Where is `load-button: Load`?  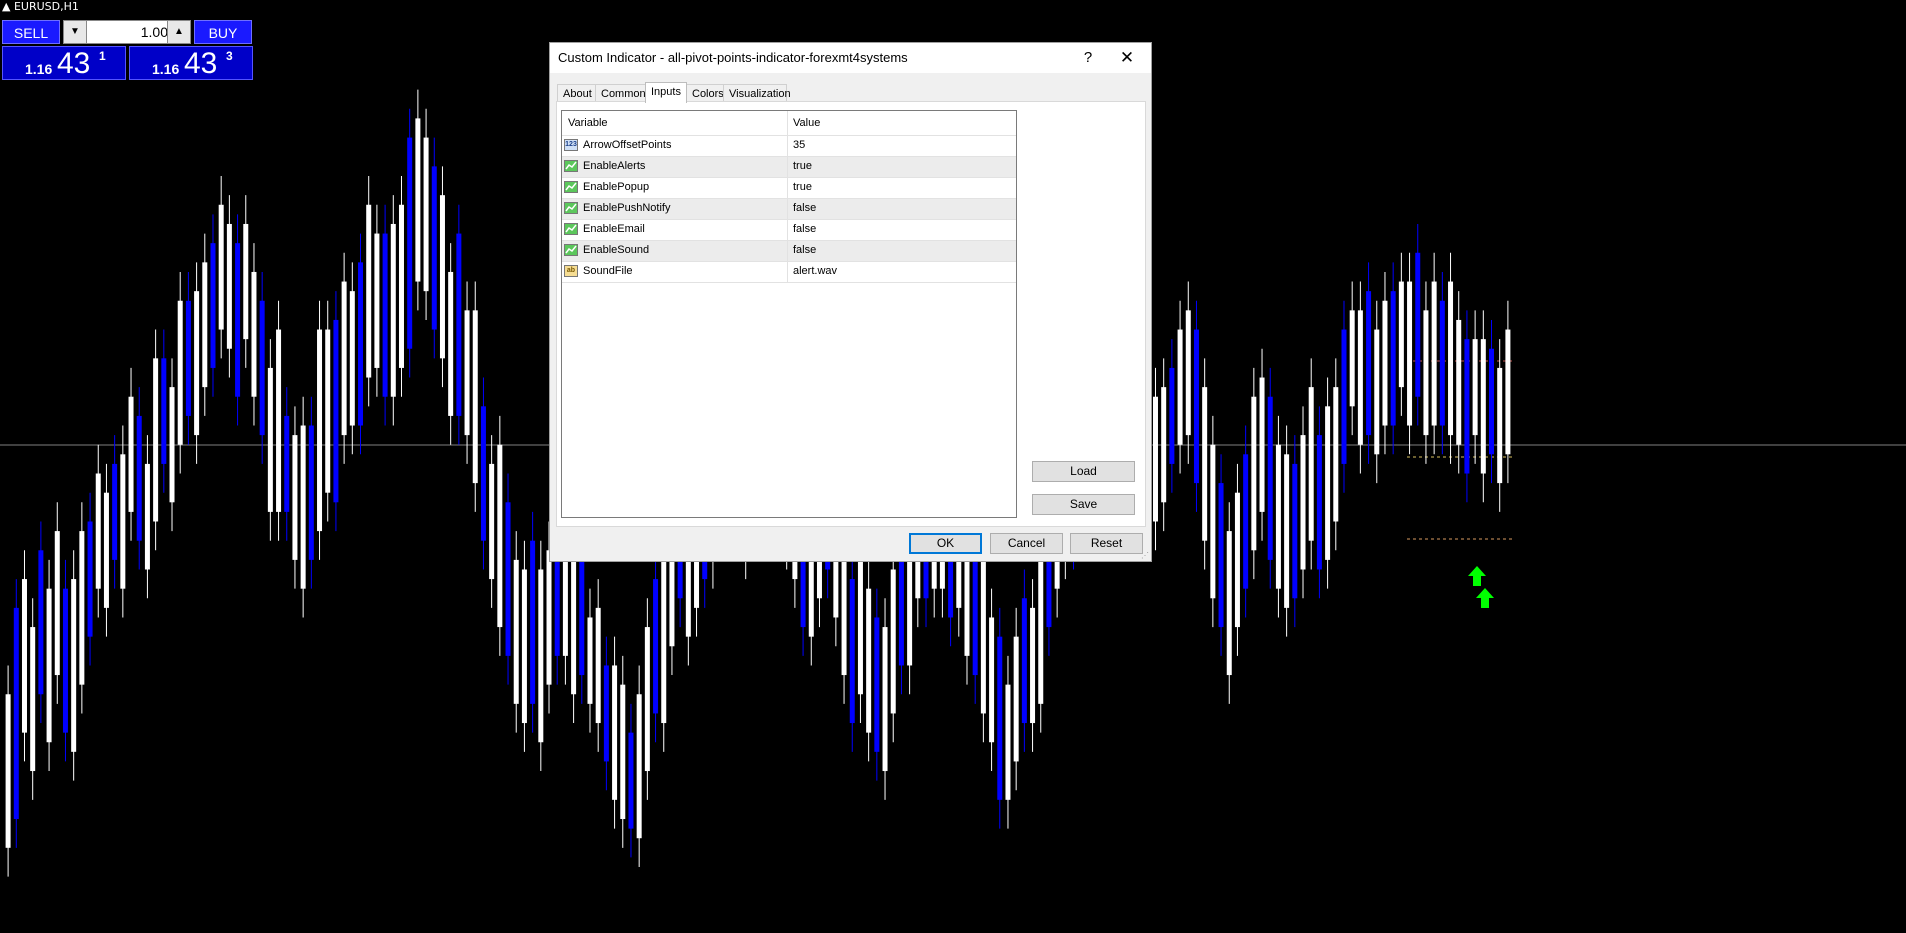
load-button: Load is located at coordinates (1083, 471).